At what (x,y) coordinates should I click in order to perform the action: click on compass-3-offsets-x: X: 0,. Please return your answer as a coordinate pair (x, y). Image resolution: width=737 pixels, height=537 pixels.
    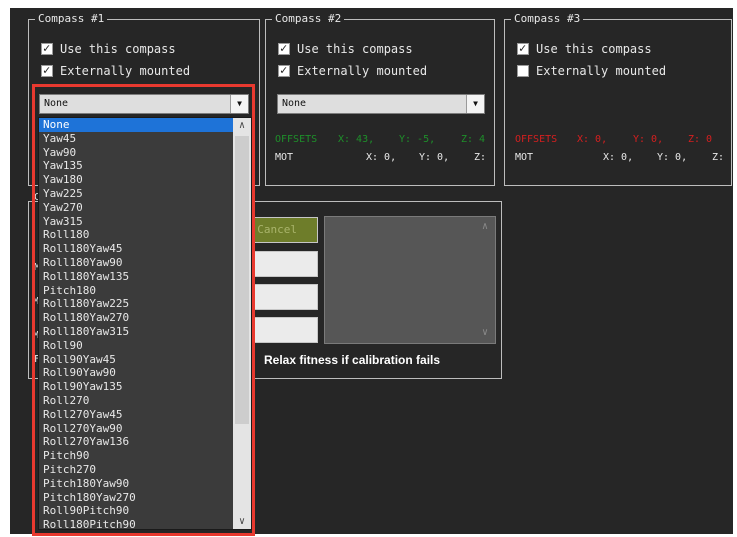
    Looking at the image, I should click on (592, 139).